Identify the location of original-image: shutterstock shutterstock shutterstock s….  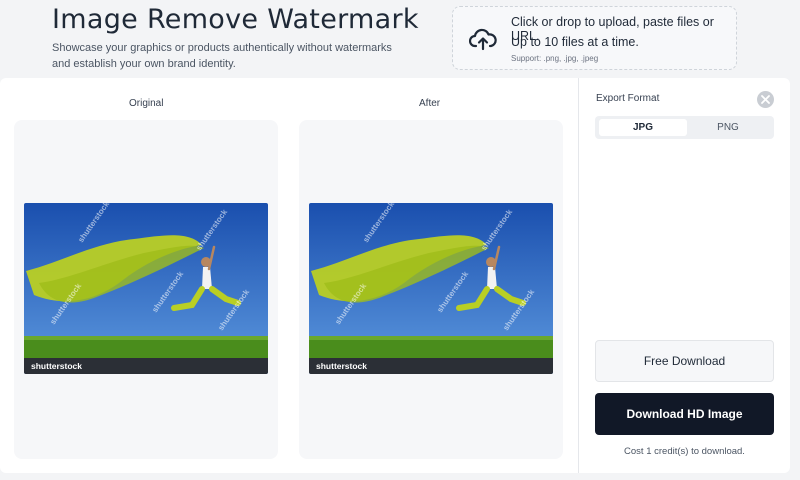
(146, 288).